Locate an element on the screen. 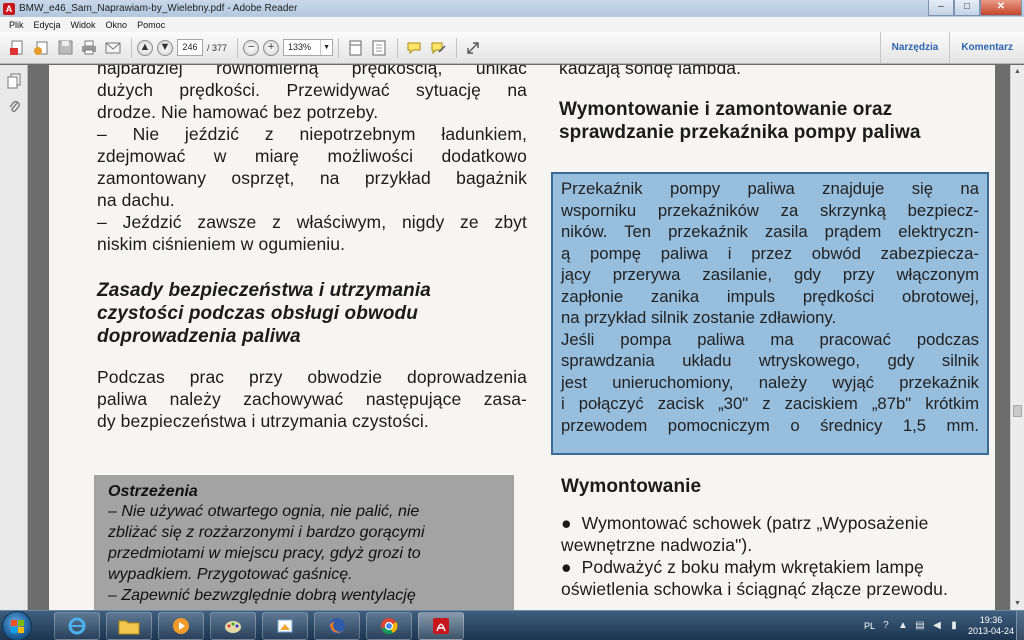 The width and height of the screenshot is (1024, 640). warning-line: wypadkiem. Przygotować gaśnicę. is located at coordinates (230, 574).